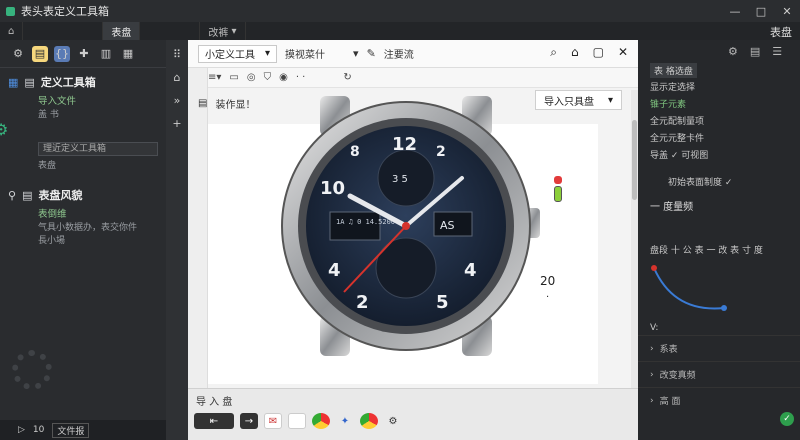  Describe the element at coordinates (297, 421) in the screenshot. I see `folder-icon` at that location.